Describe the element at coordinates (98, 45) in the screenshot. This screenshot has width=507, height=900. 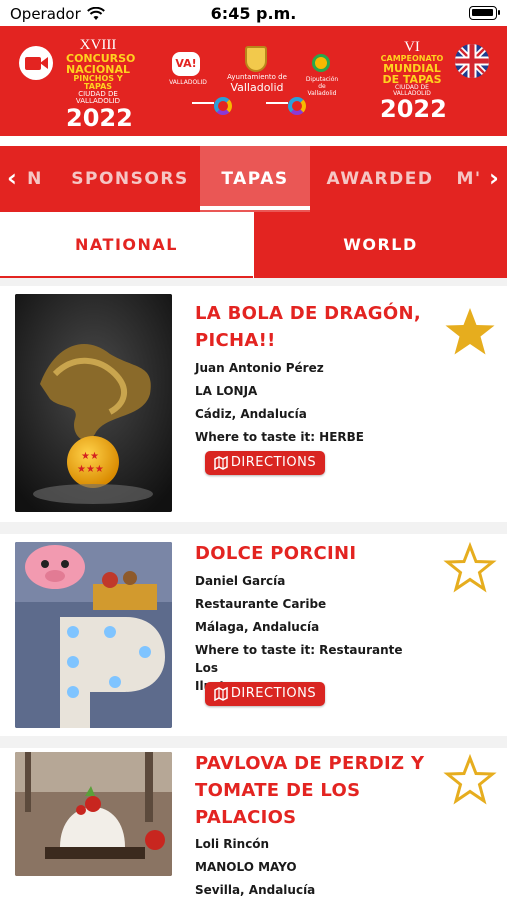
I see `logo-edition: XVIII` at that location.